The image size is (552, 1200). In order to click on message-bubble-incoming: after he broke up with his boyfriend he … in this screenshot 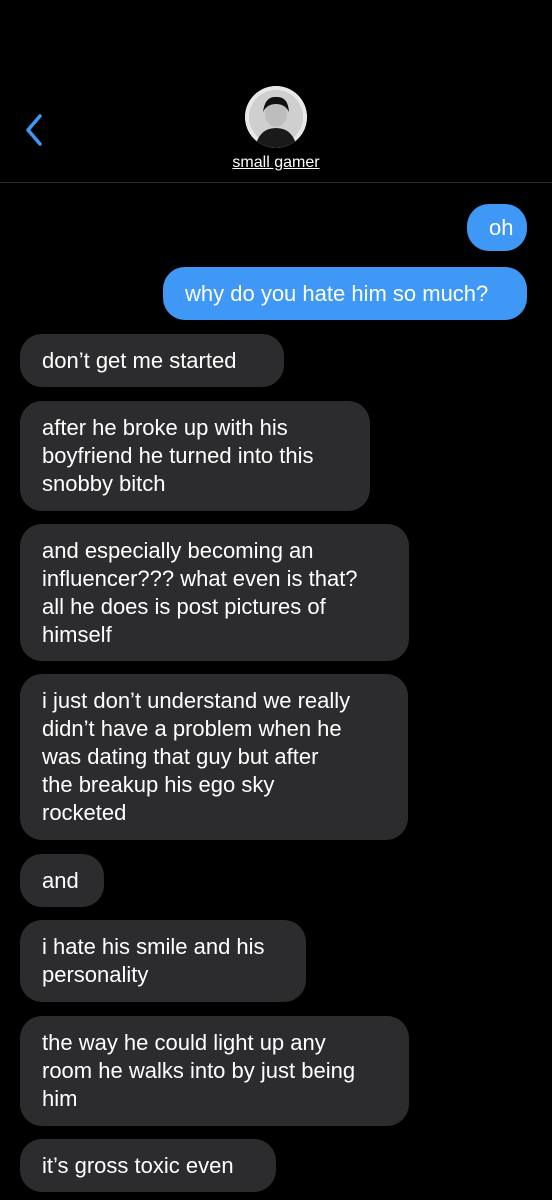, I will do `click(195, 456)`.